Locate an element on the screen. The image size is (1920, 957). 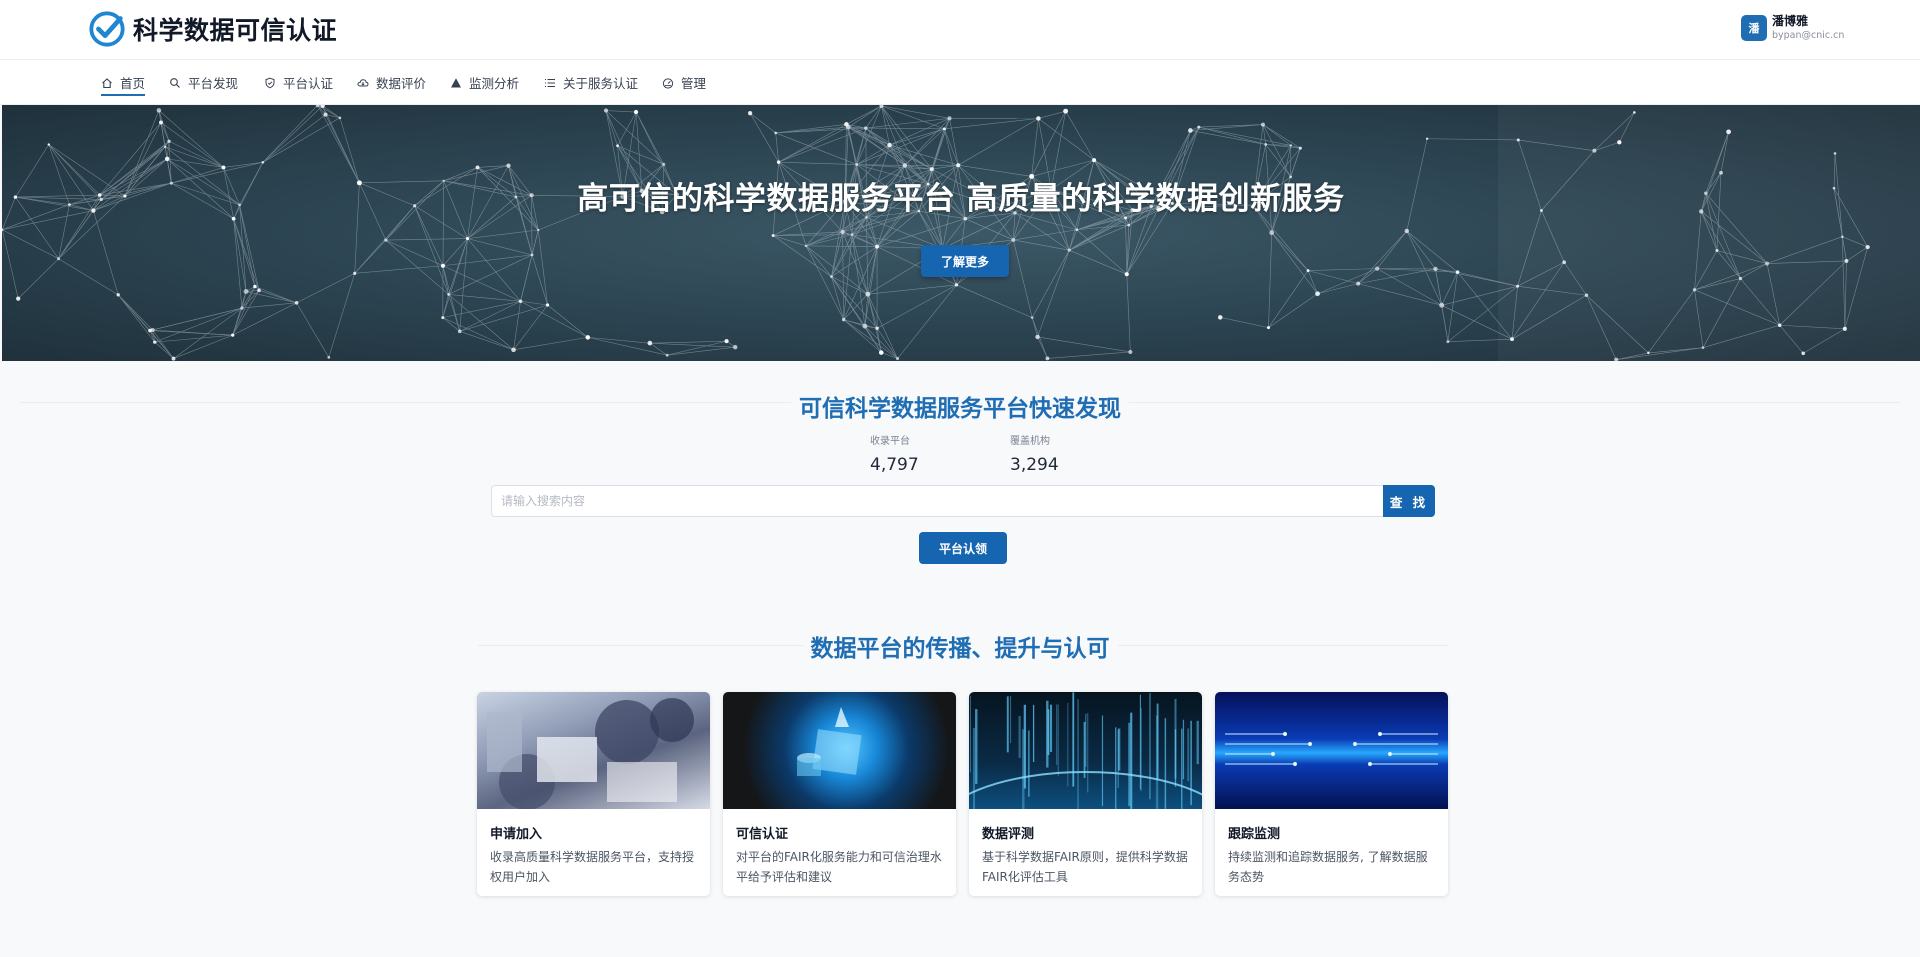
stat-value: 4,797 is located at coordinates (894, 465).